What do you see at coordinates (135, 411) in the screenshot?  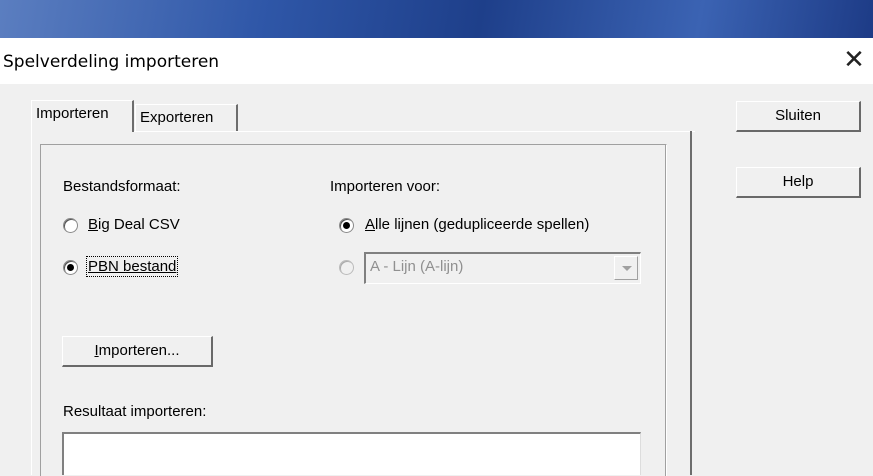 I see `result-label: Resultaat importeren:` at bounding box center [135, 411].